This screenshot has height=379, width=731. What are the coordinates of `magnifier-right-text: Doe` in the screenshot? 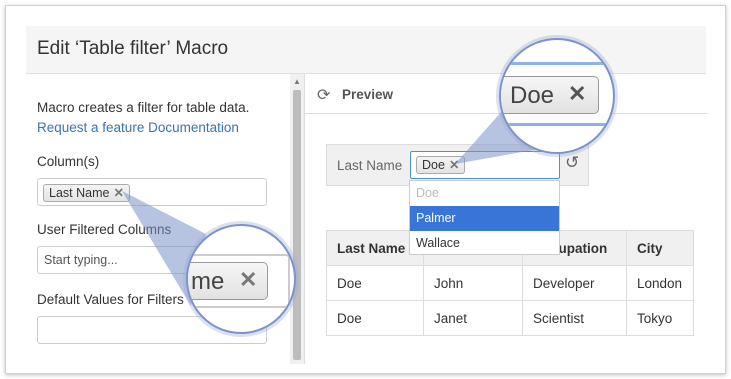 It's located at (532, 95).